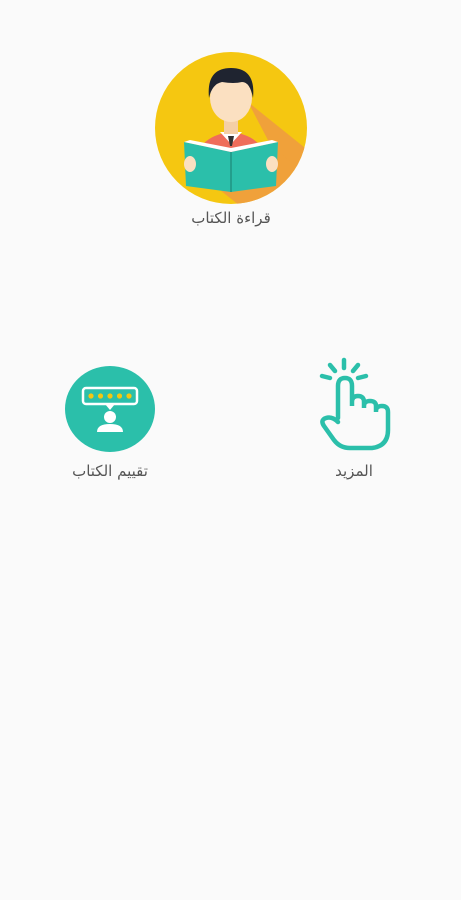 The width and height of the screenshot is (461, 900). I want to click on read-book-button: قراءة الكتاب, so click(231, 139).